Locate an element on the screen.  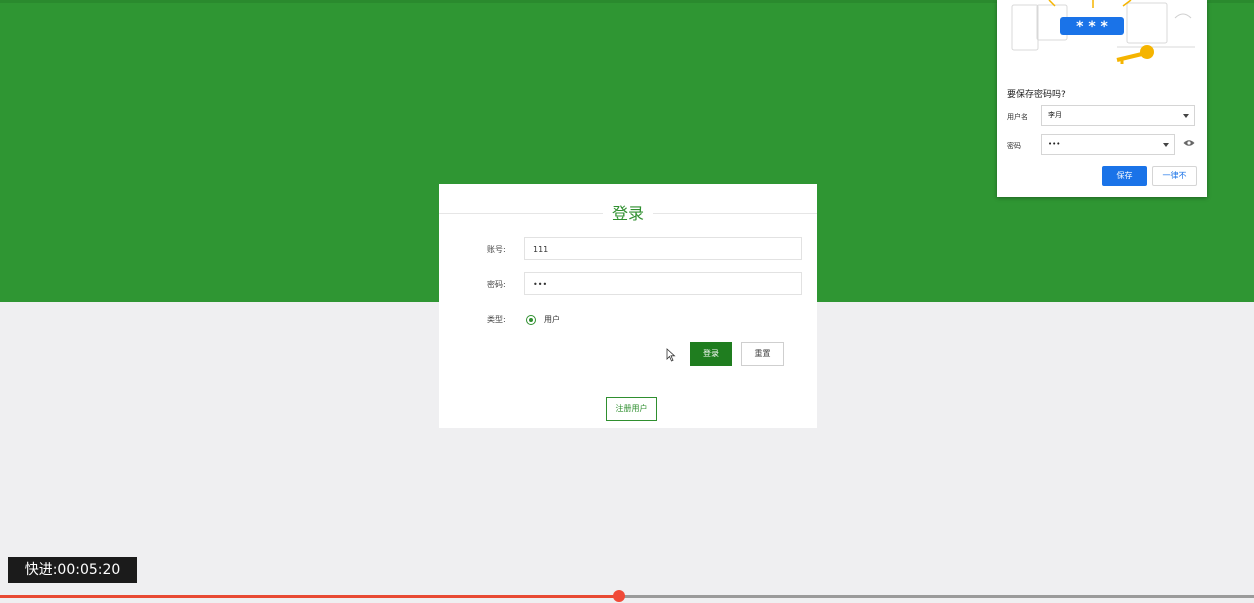
never-button: 一律不 is located at coordinates (1174, 176).